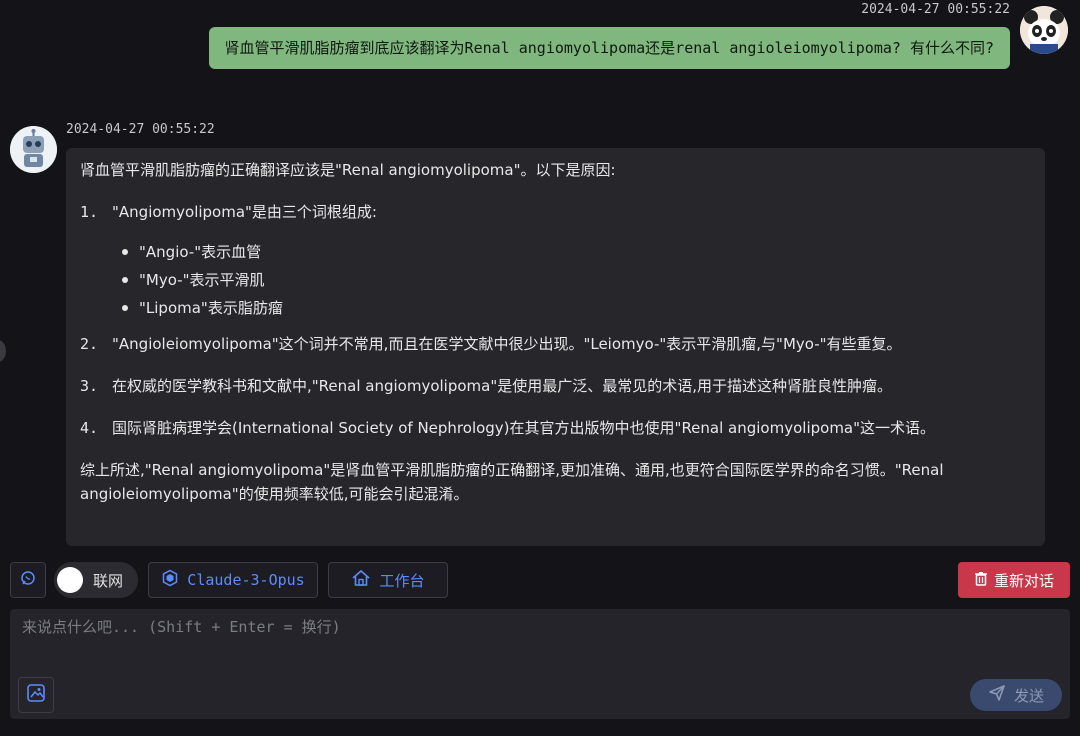 This screenshot has width=1080, height=736. What do you see at coordinates (997, 695) in the screenshot?
I see `send-icon` at bounding box center [997, 695].